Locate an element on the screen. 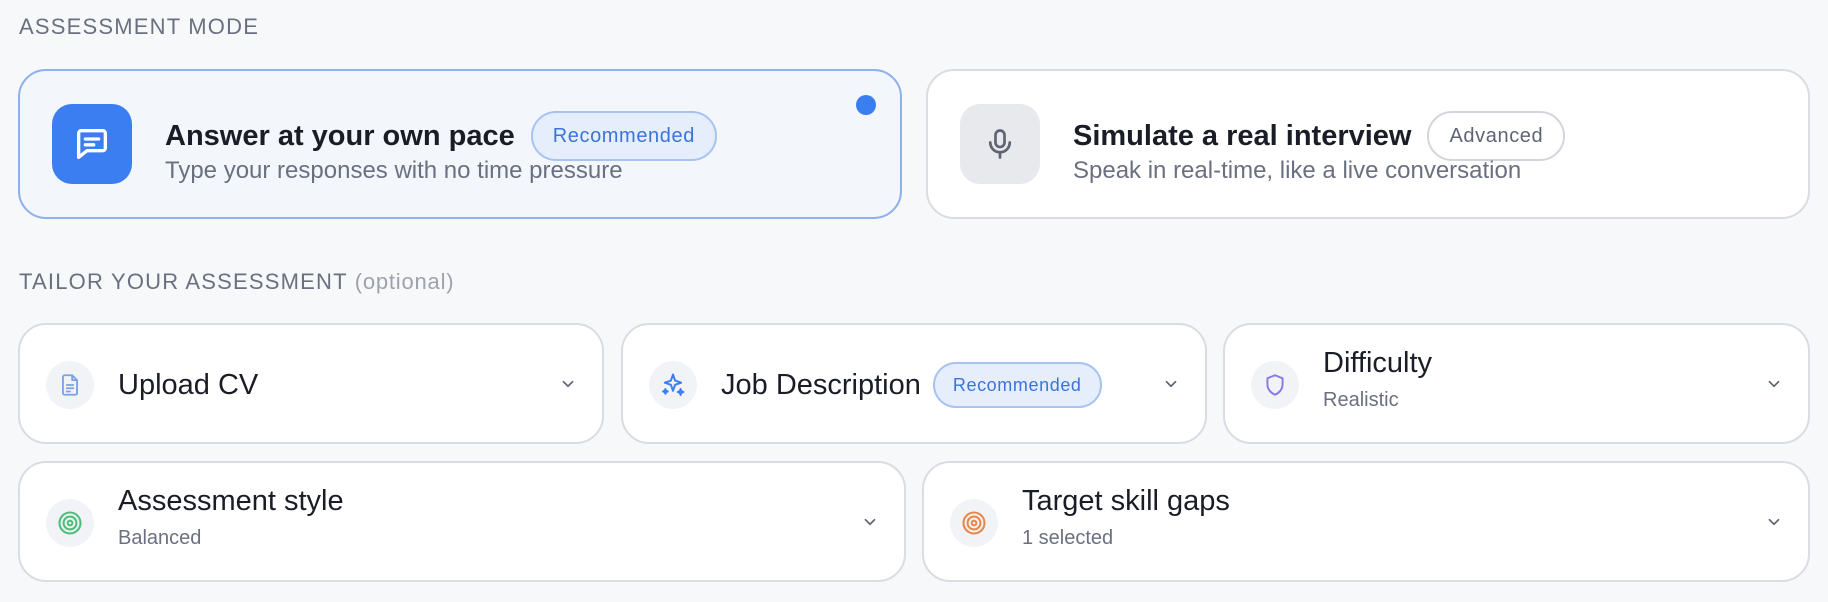 This screenshot has height=602, width=1828. assessment-style-option: Assessment style Balanced is located at coordinates (462, 521).